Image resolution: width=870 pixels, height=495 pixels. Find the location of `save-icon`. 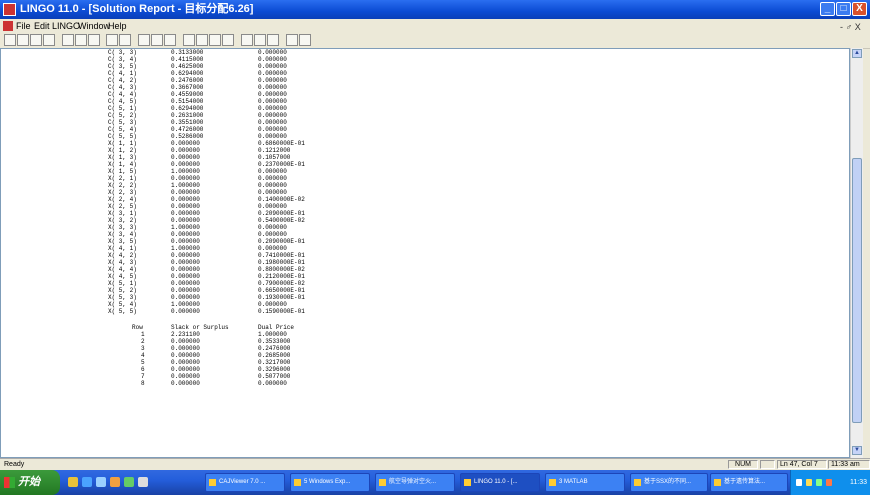

save-icon is located at coordinates (36, 40).